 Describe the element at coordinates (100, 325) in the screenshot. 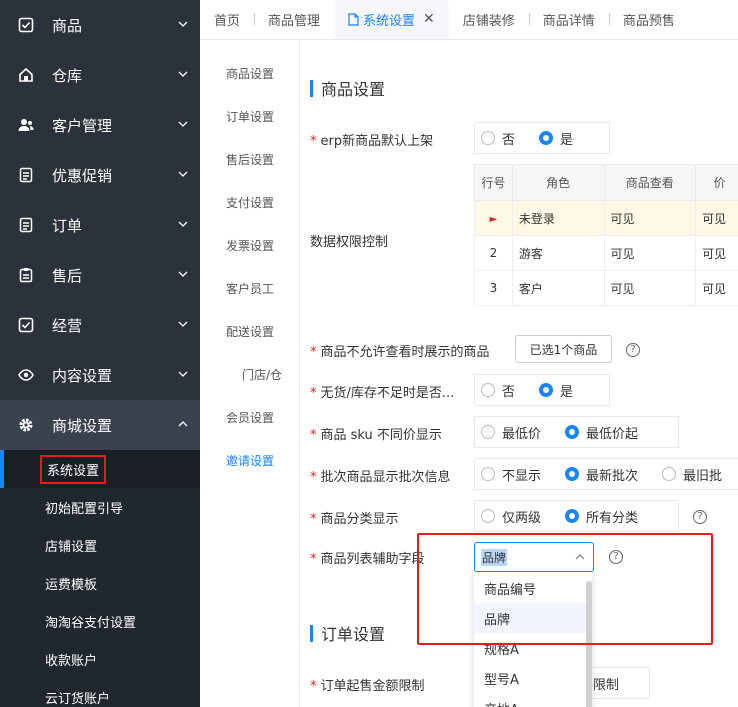

I see `menu-operation: 经营` at that location.